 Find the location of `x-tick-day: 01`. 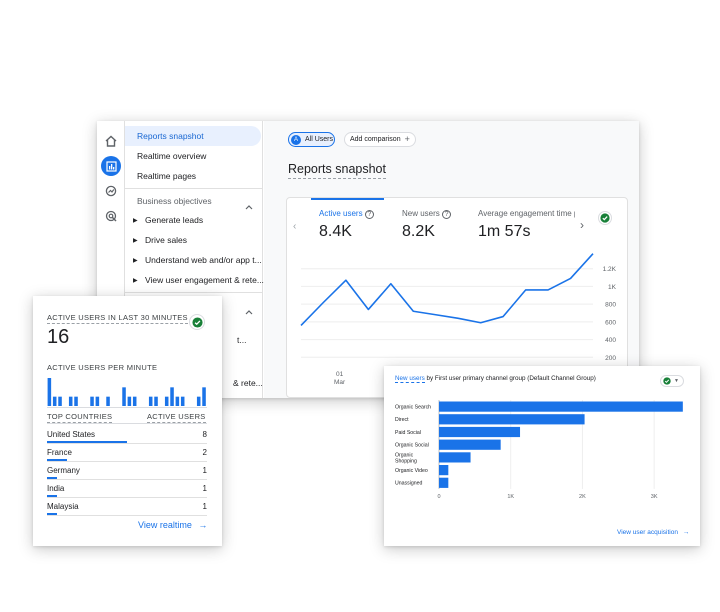

x-tick-day: 01 is located at coordinates (339, 374).